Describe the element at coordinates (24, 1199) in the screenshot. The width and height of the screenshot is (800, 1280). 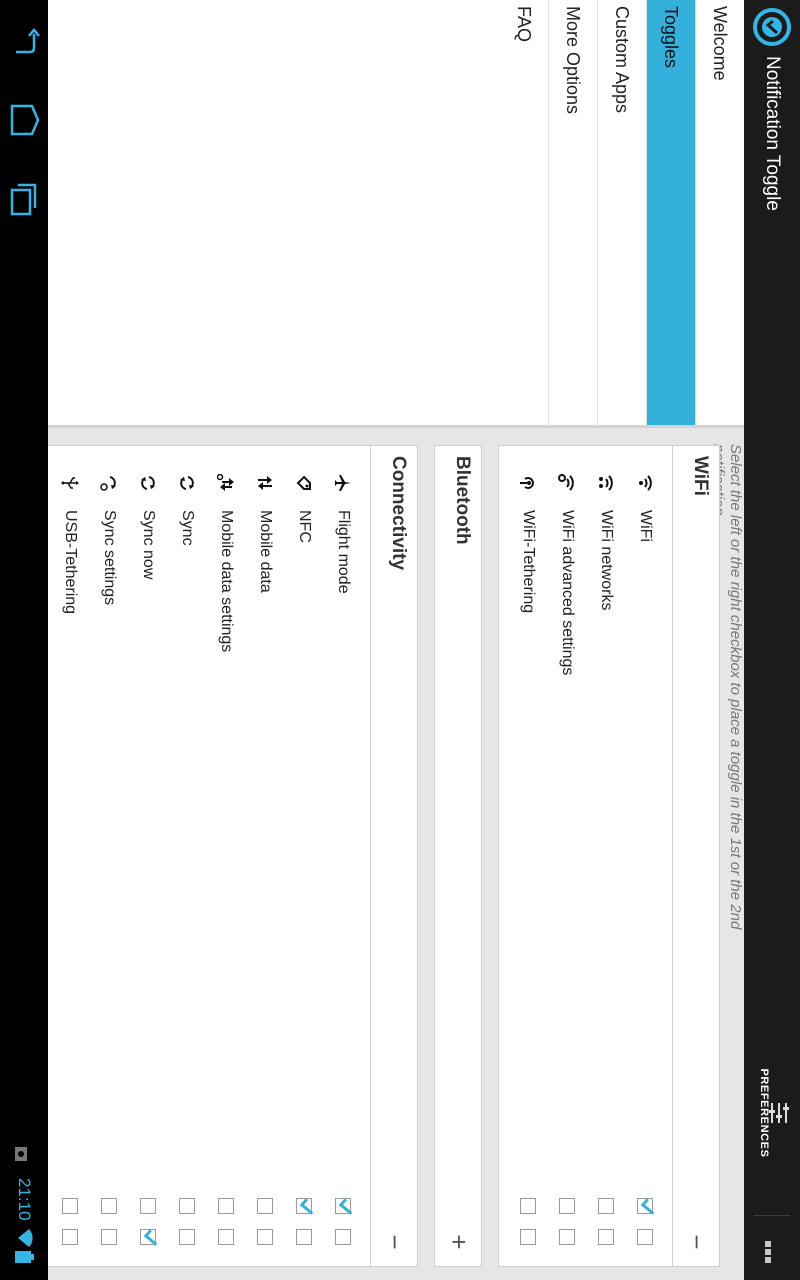
I see `clock: 21:10` at that location.